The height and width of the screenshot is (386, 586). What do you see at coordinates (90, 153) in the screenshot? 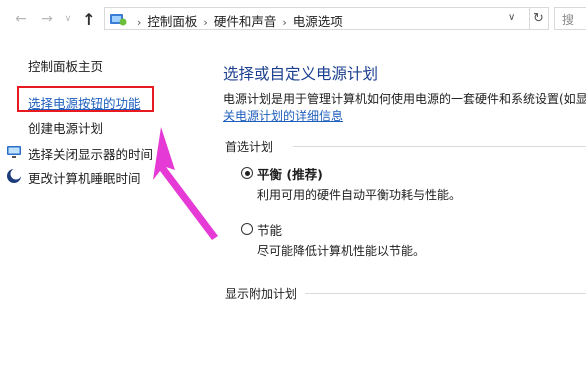
I see `sidebar-item-display-off: 选择关闭显示器的时间` at bounding box center [90, 153].